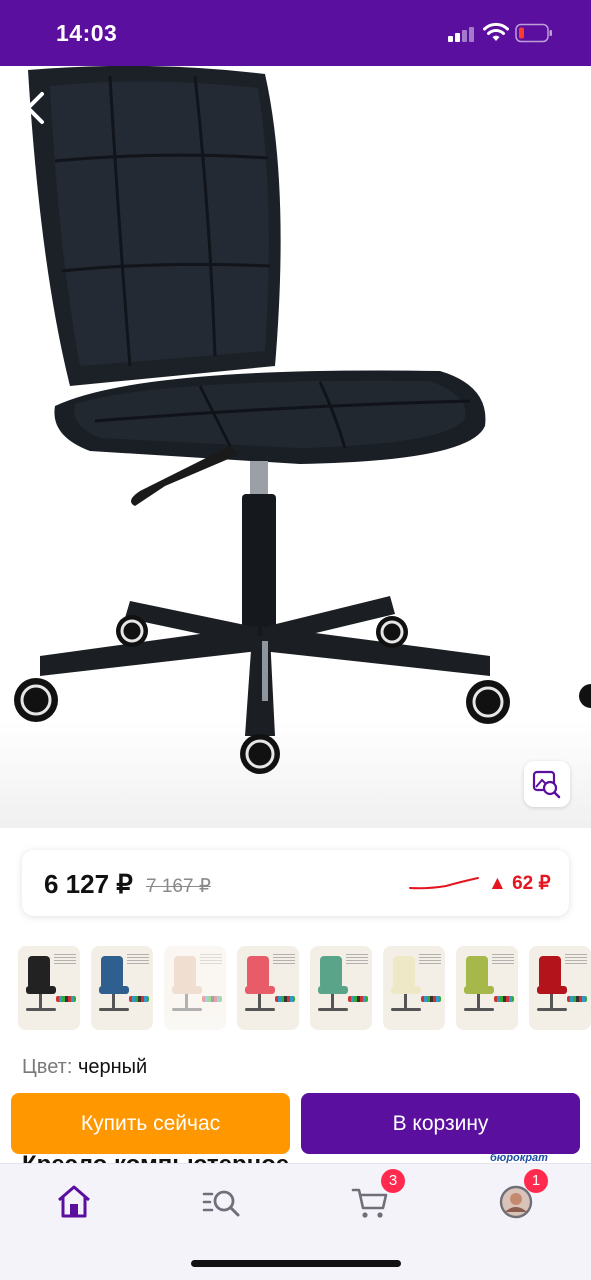 This screenshot has height=1280, width=591. I want to click on tab-catalog, so click(222, 1202).